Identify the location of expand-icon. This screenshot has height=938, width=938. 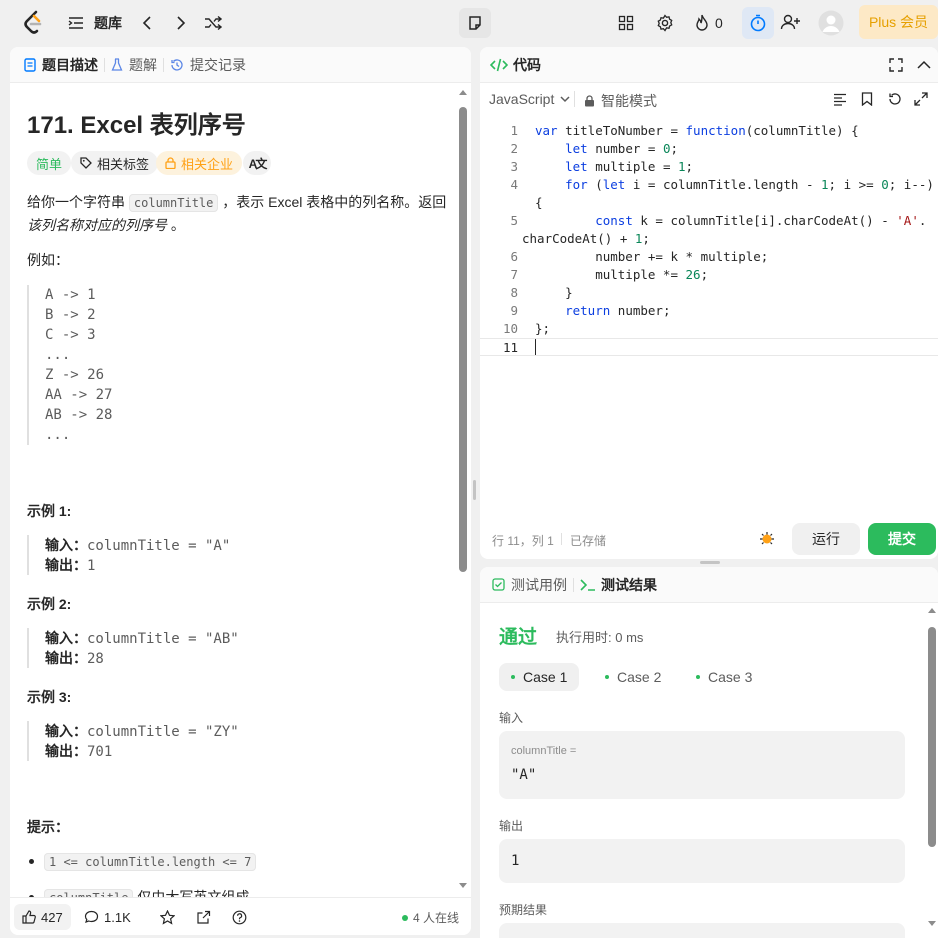
(921, 99).